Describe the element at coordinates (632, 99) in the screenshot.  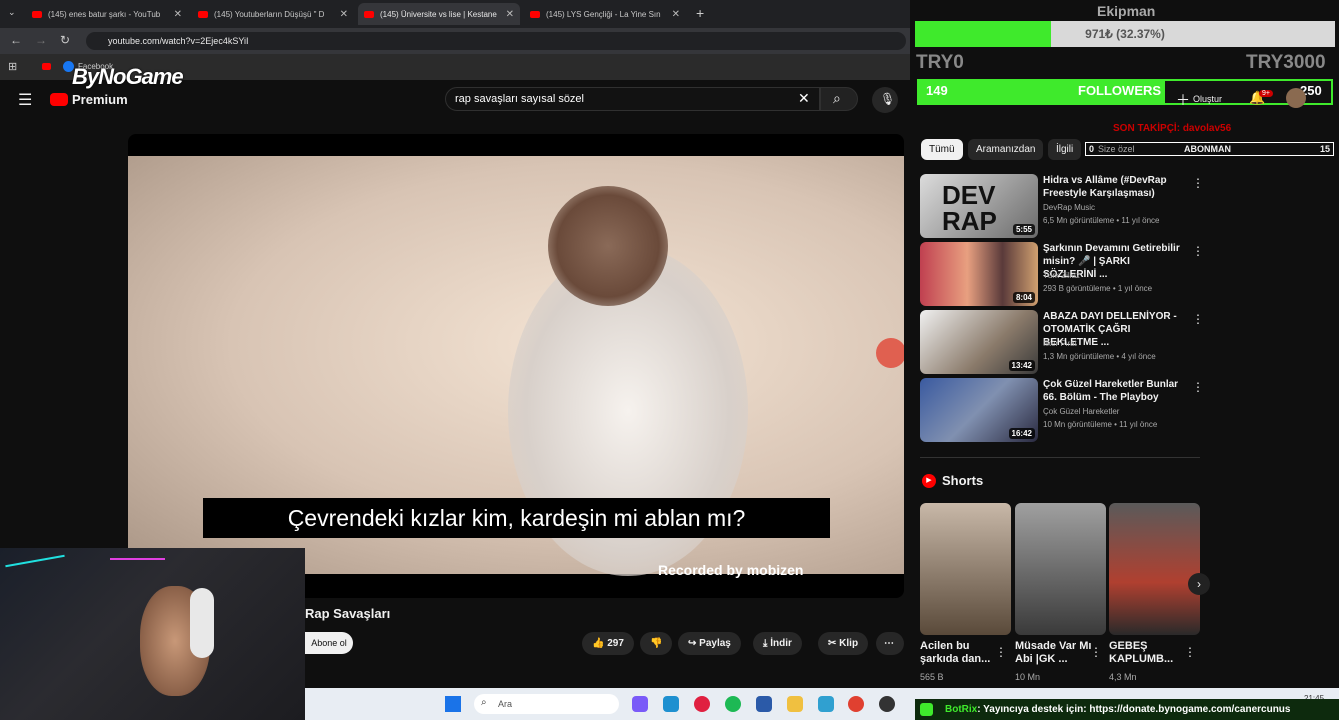
I see `search-input: rap savaşları sayısal sözel` at that location.